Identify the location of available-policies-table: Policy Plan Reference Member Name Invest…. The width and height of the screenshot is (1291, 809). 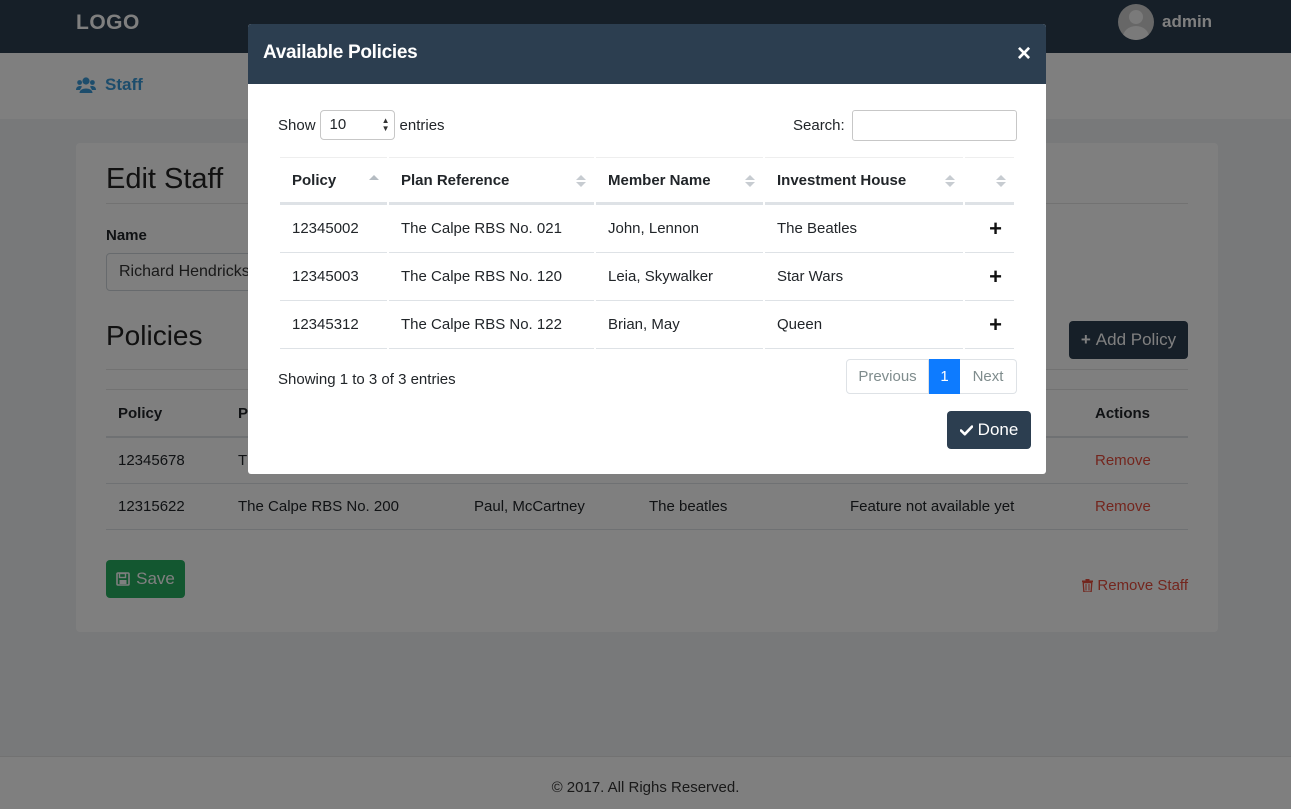
(647, 253).